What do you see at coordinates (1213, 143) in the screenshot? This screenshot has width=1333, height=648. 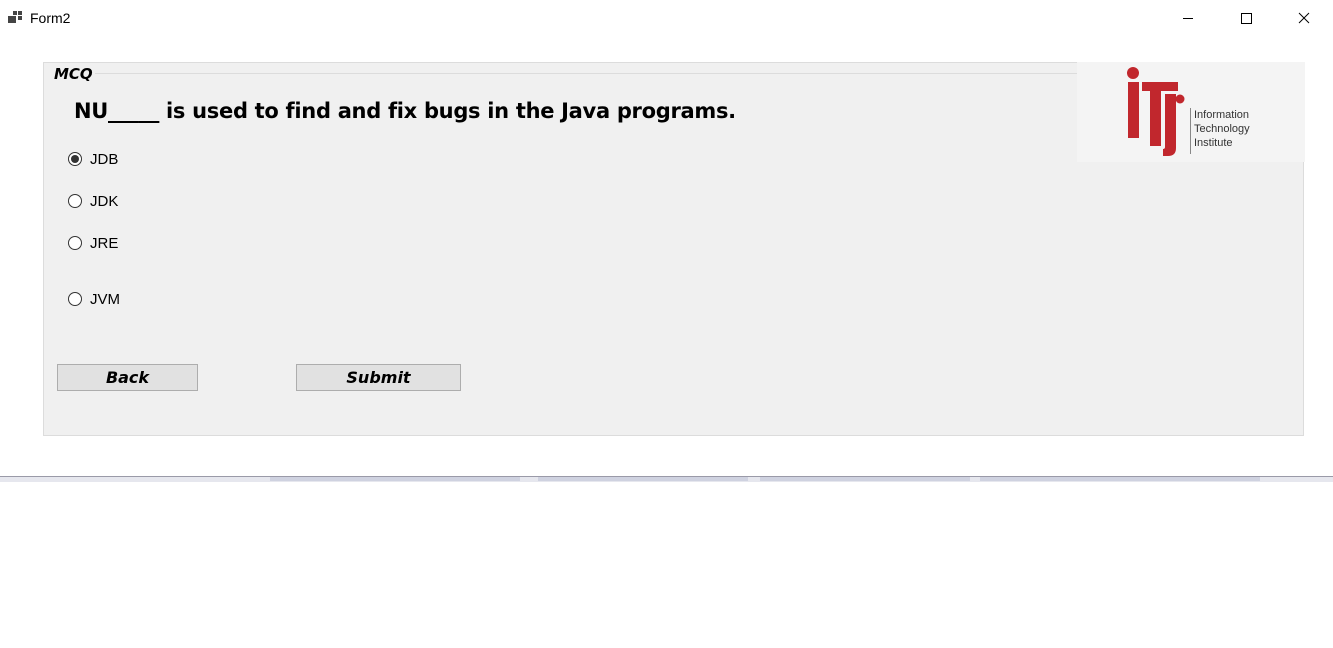 I see `logo-text-institute: Institute` at bounding box center [1213, 143].